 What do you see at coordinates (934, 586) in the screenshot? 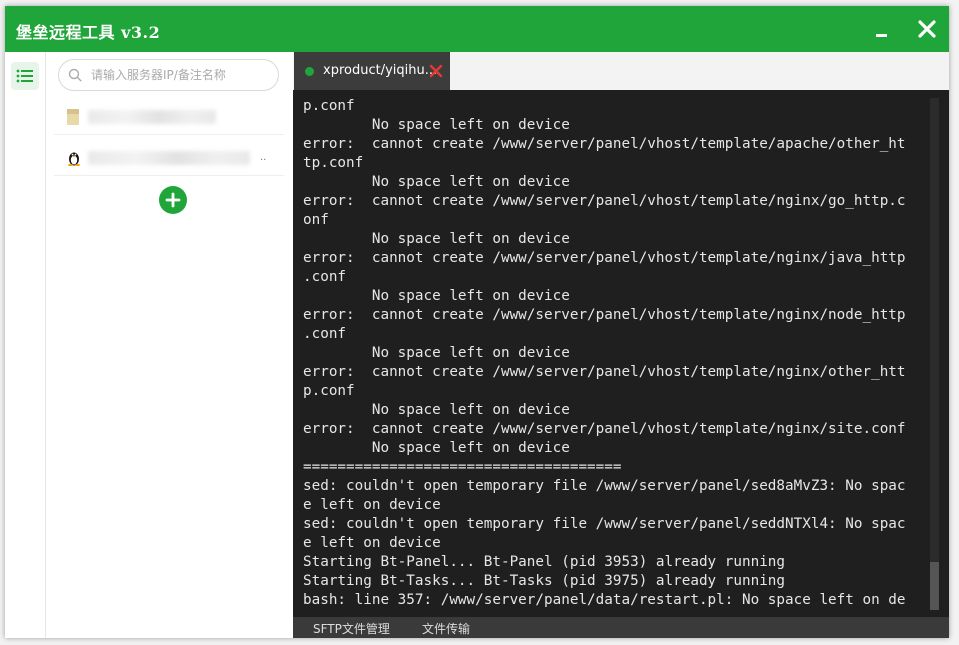
I see `scrollbar-thumb` at bounding box center [934, 586].